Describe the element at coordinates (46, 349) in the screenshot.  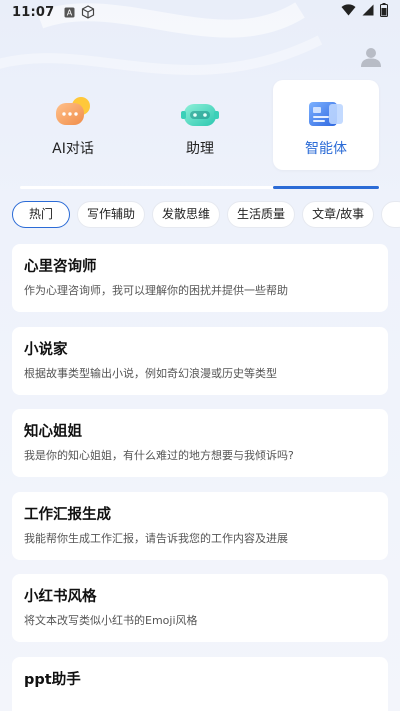
I see `agent-title: 小说家` at that location.